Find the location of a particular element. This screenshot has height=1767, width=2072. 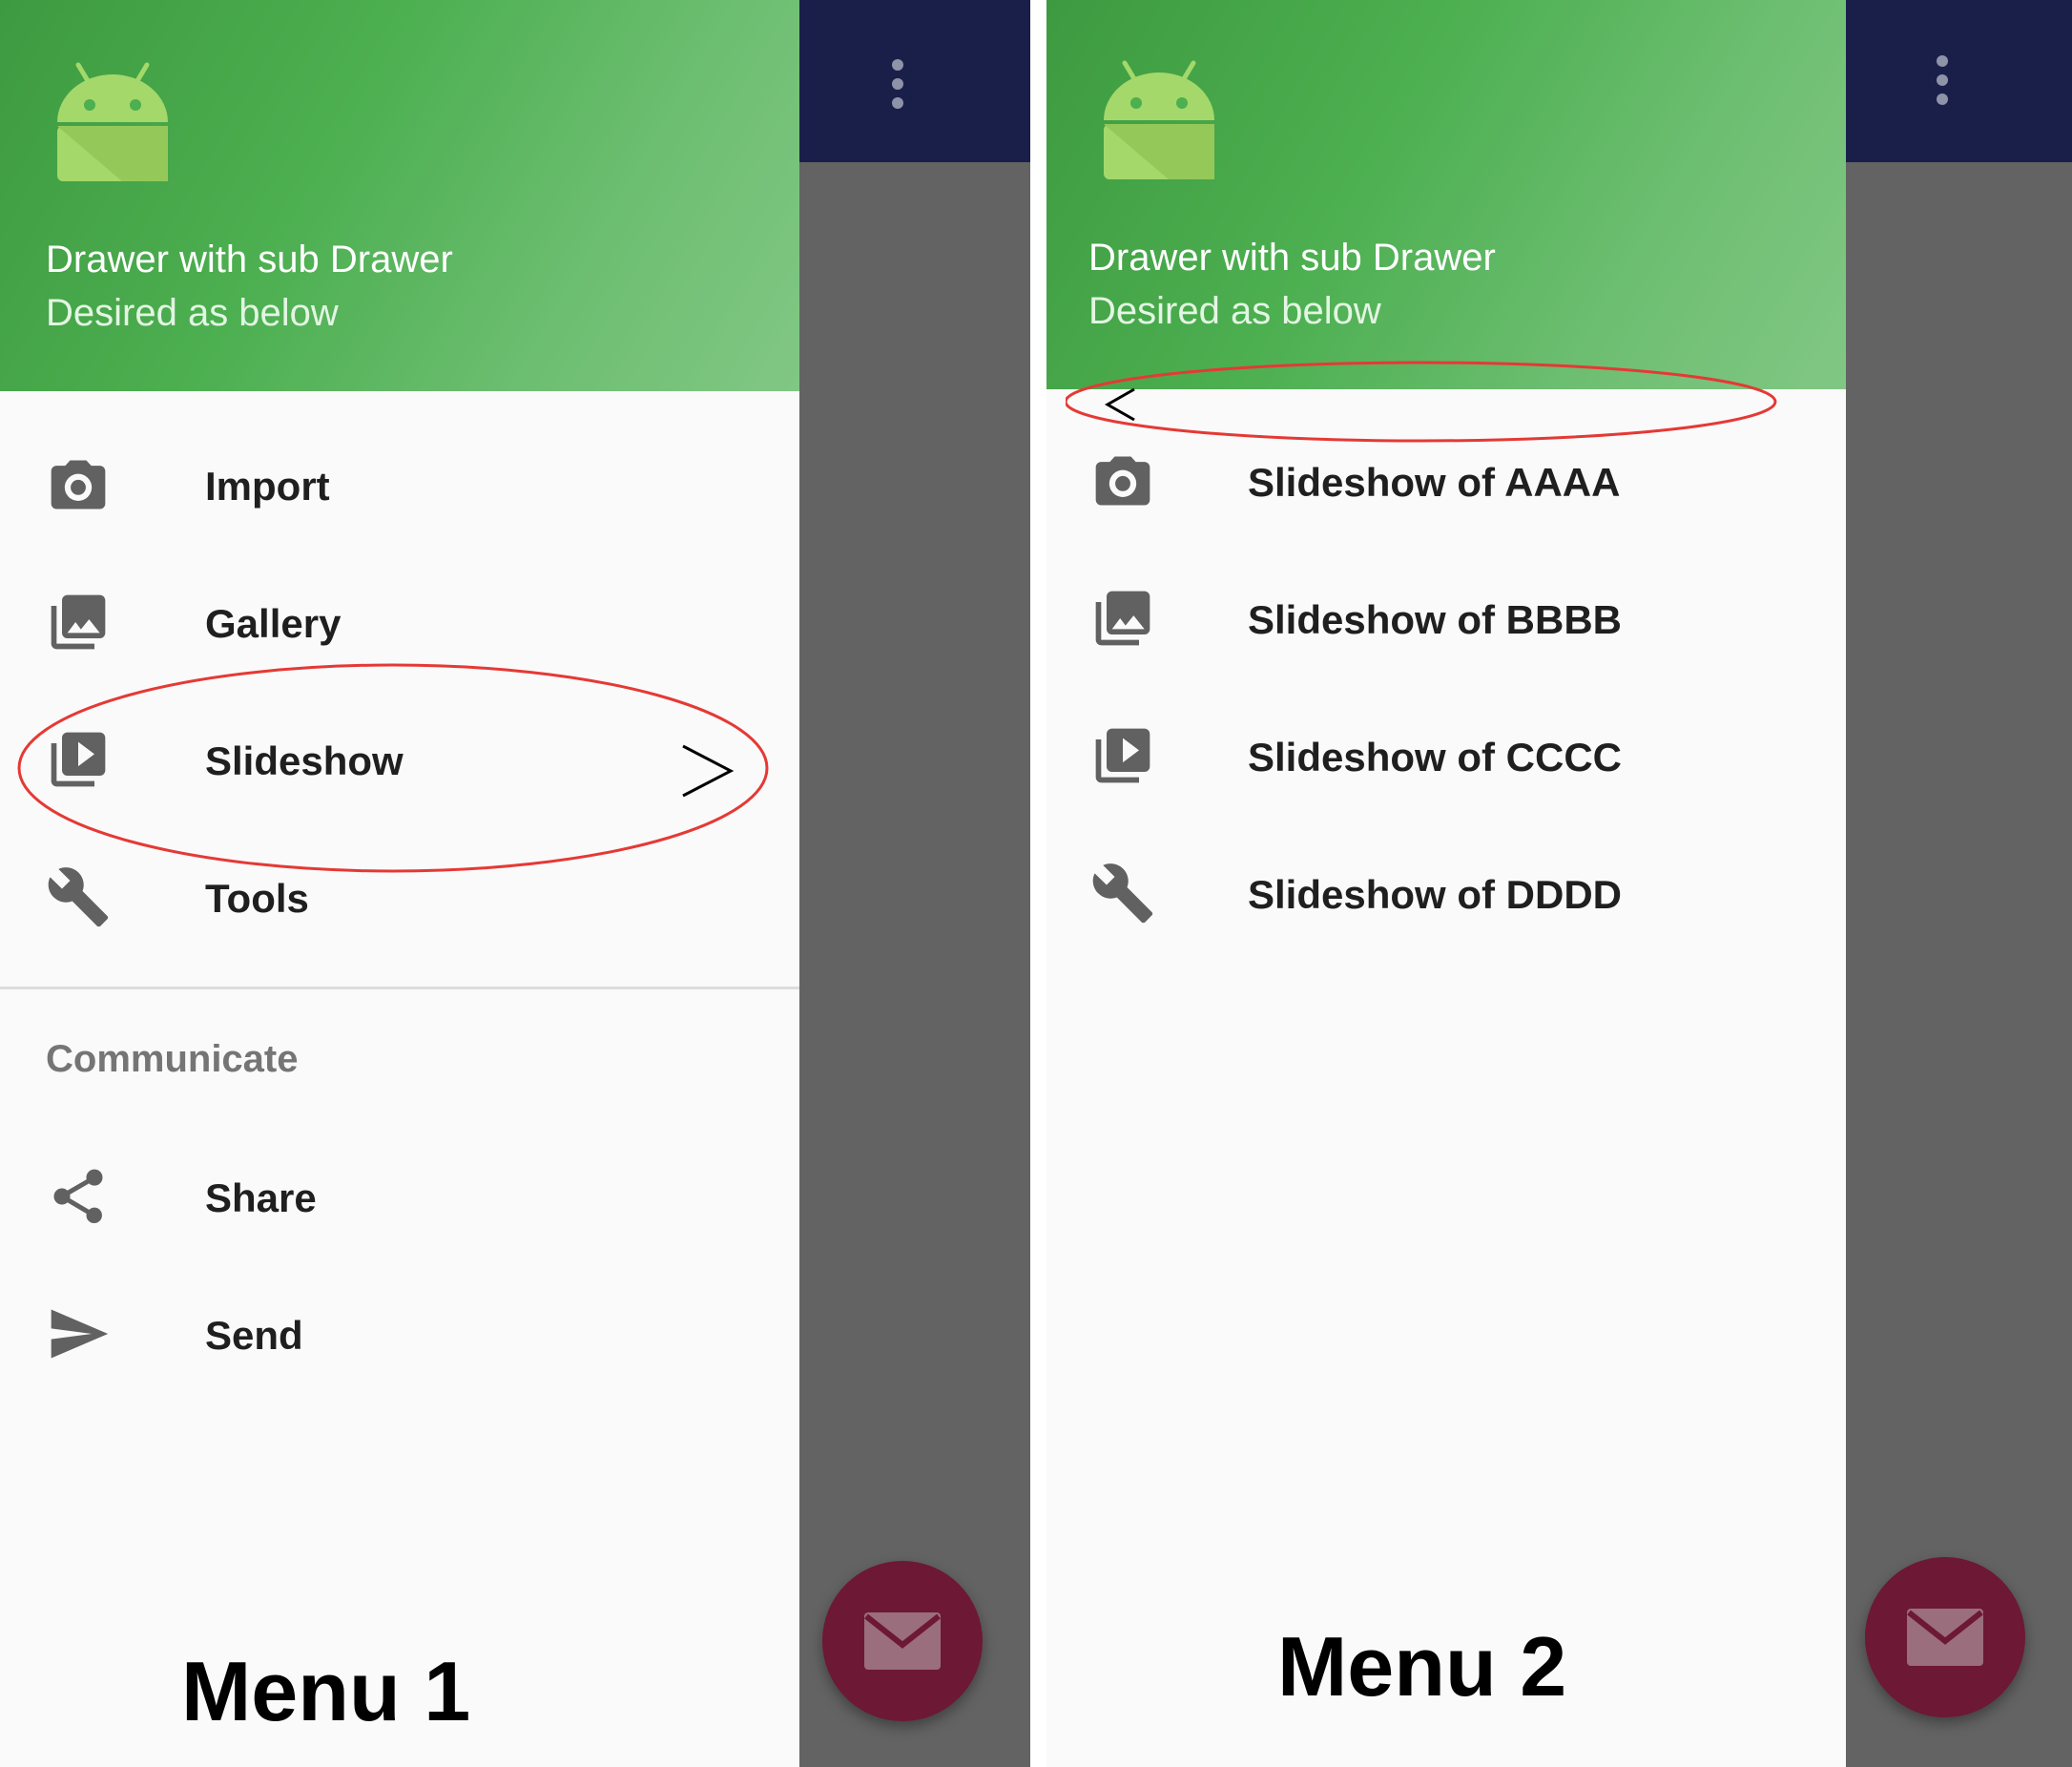

nav-item-send: Send is located at coordinates (399, 1334).